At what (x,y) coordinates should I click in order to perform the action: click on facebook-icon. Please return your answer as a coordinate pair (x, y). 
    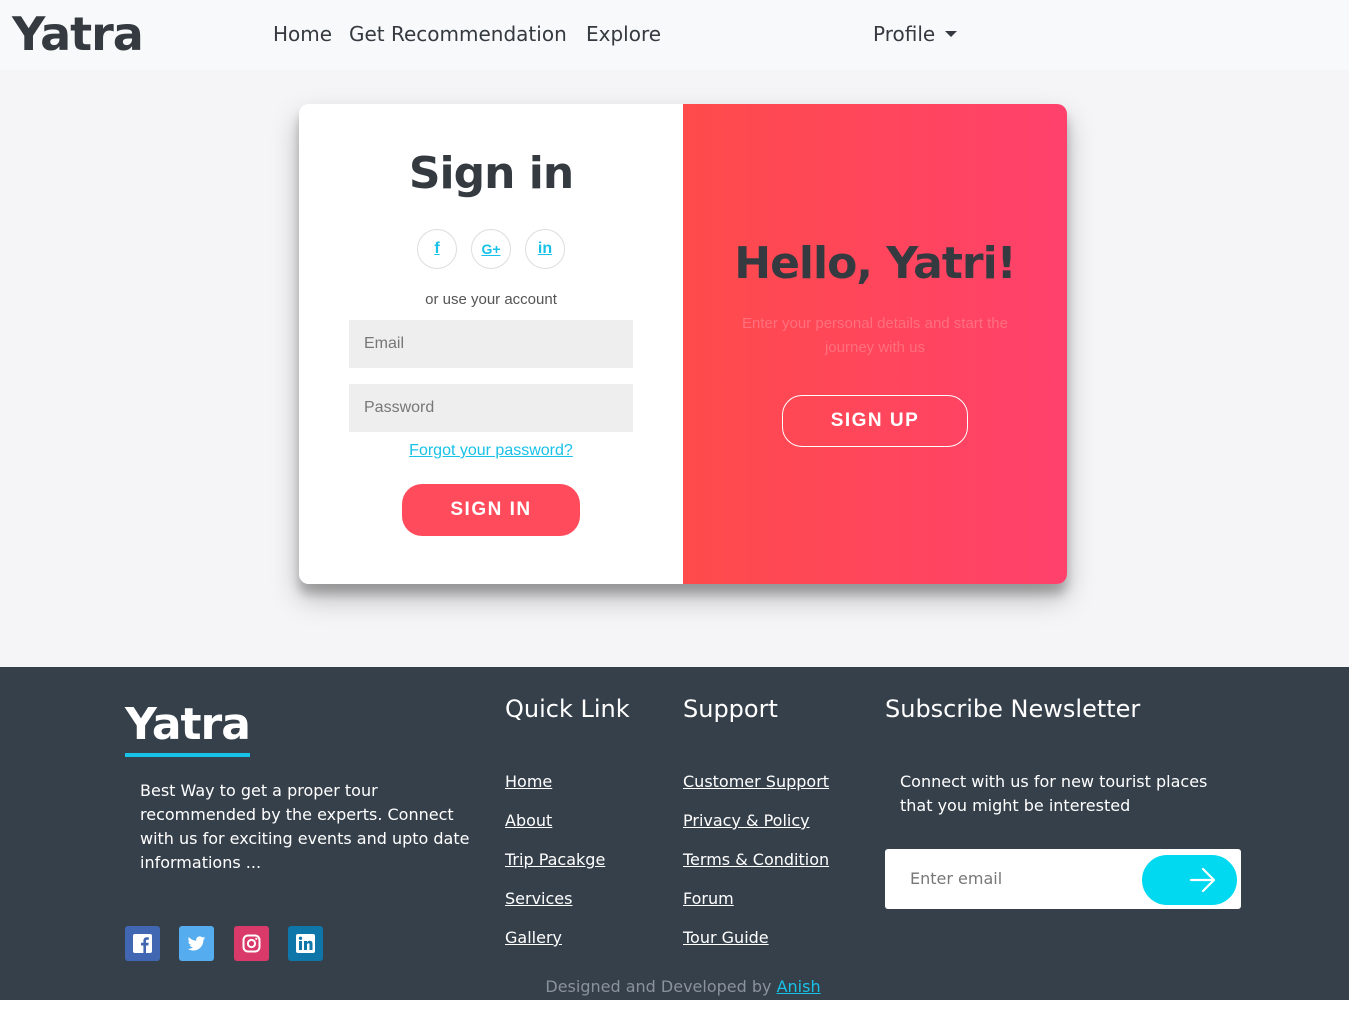
    Looking at the image, I should click on (142, 943).